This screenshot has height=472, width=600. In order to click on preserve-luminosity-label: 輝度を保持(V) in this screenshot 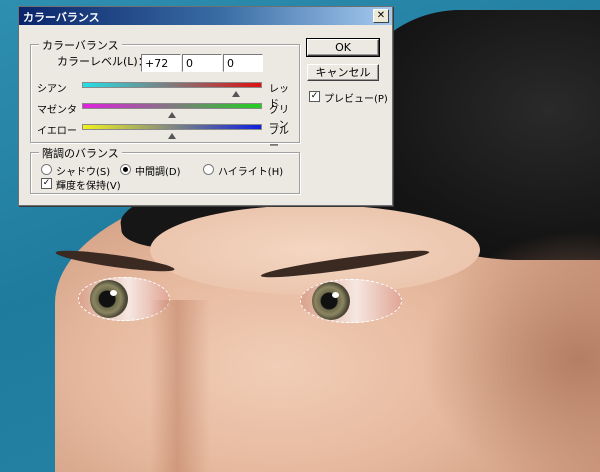, I will do `click(88, 186)`.